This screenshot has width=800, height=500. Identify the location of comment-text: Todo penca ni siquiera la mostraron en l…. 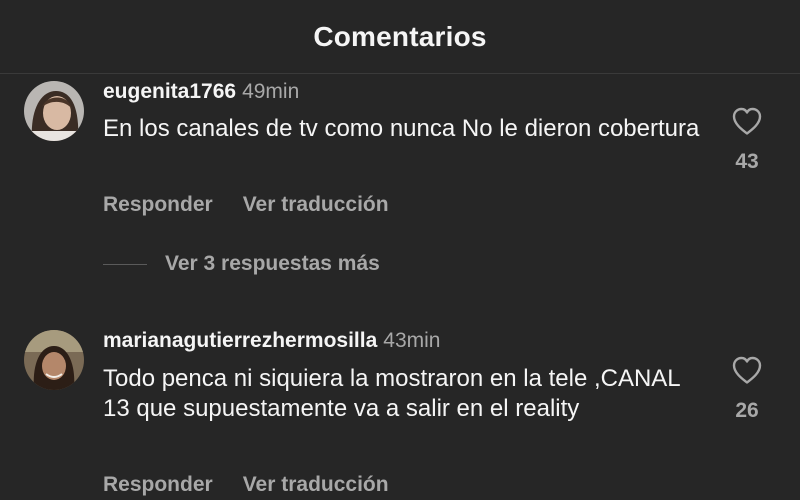
(391, 393).